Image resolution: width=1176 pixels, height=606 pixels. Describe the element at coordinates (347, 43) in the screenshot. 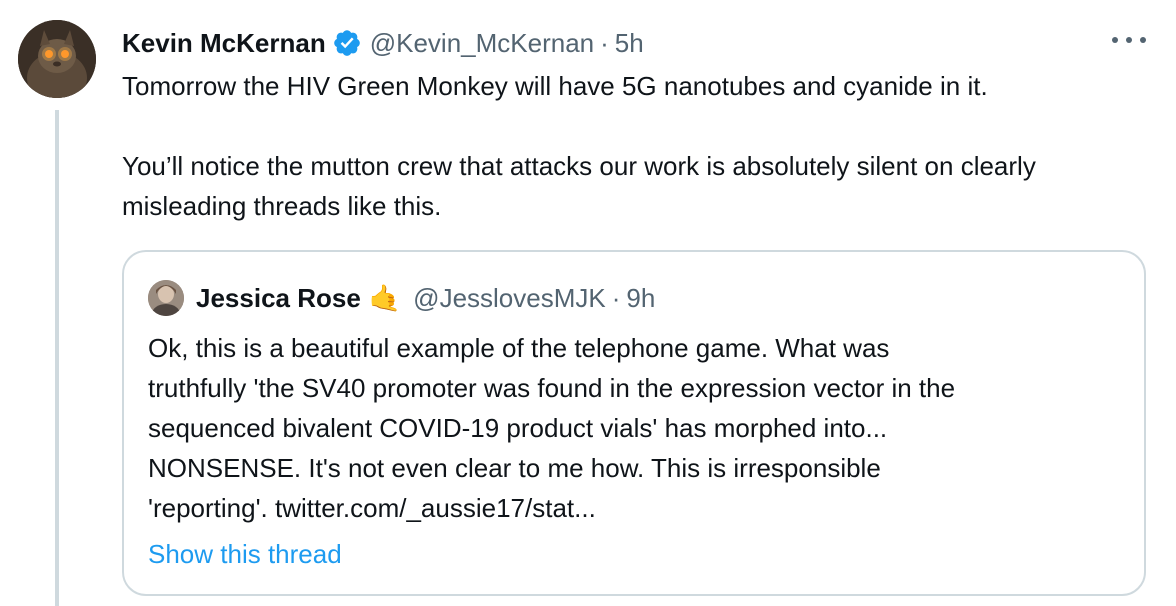

I see `verified-badge-icon` at that location.